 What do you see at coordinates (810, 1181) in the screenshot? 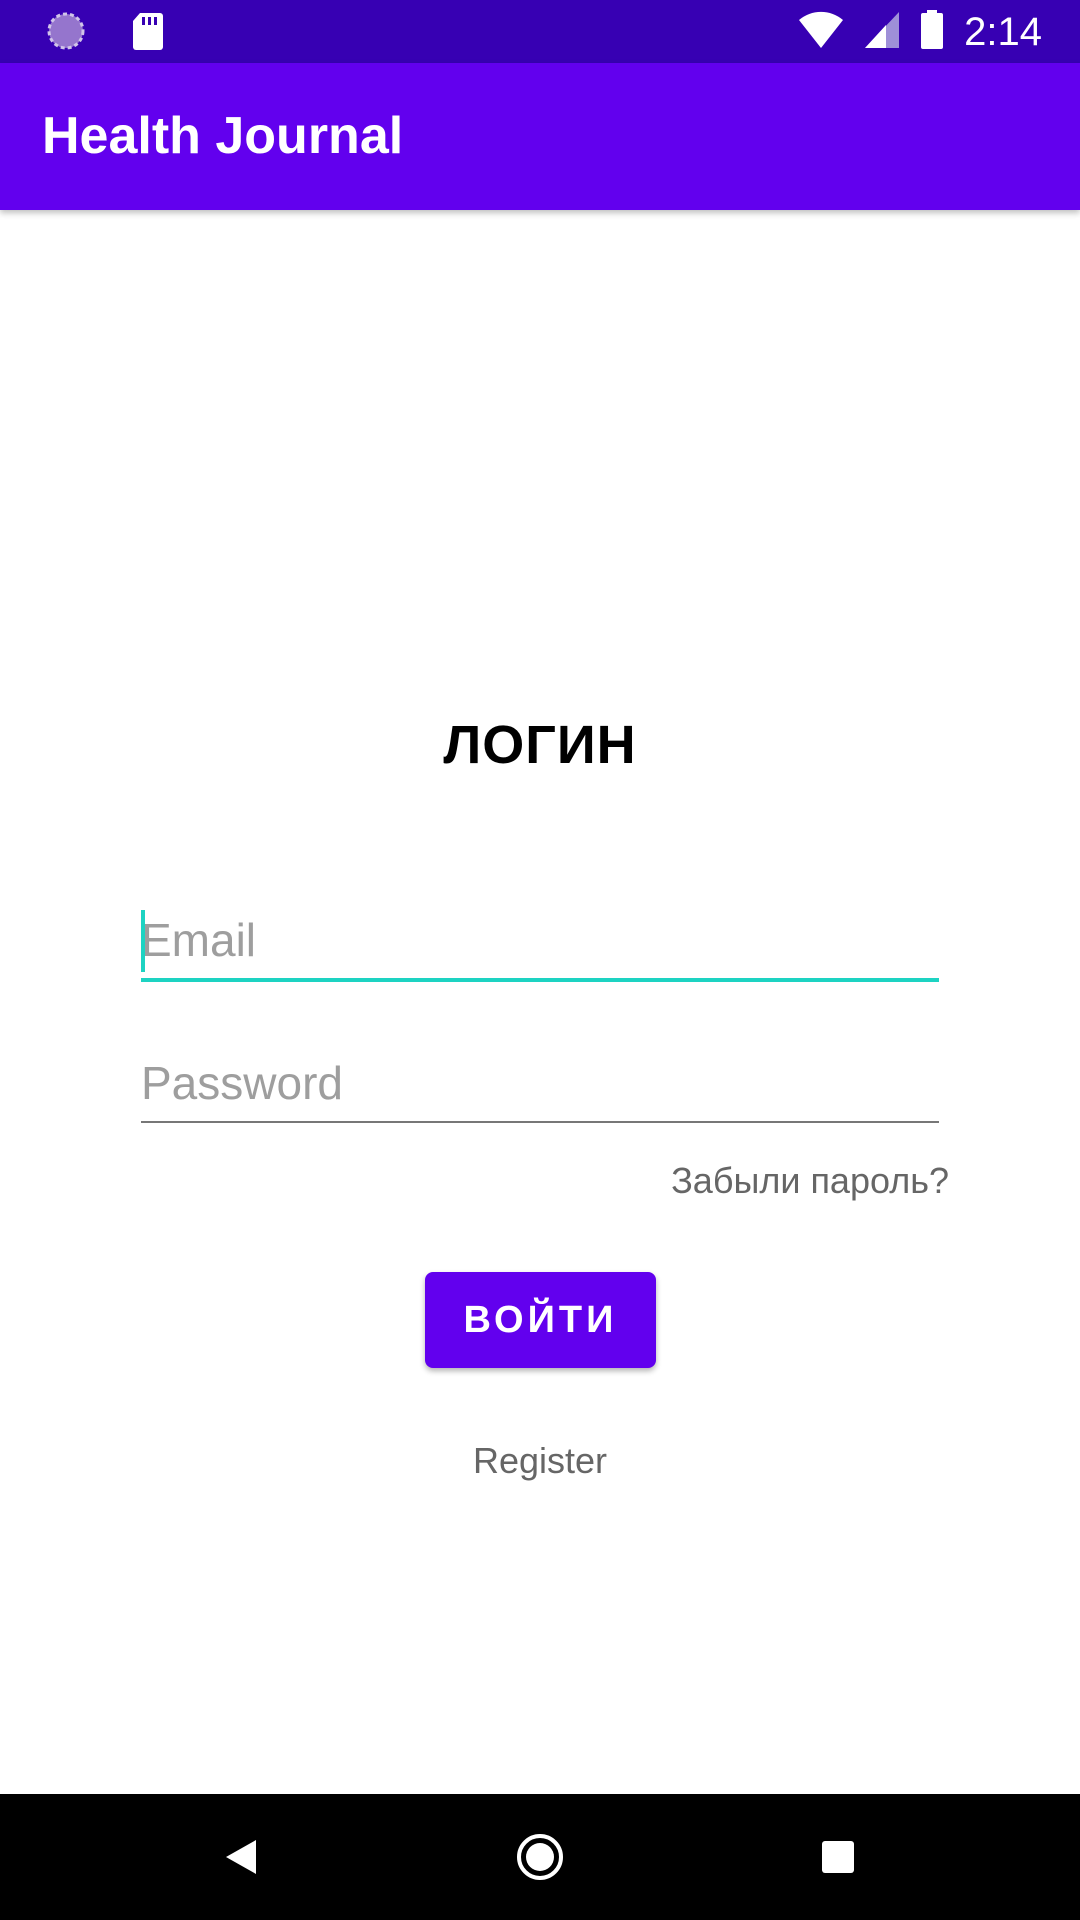
I see `forgot-password-link: Забыли пароль?` at bounding box center [810, 1181].